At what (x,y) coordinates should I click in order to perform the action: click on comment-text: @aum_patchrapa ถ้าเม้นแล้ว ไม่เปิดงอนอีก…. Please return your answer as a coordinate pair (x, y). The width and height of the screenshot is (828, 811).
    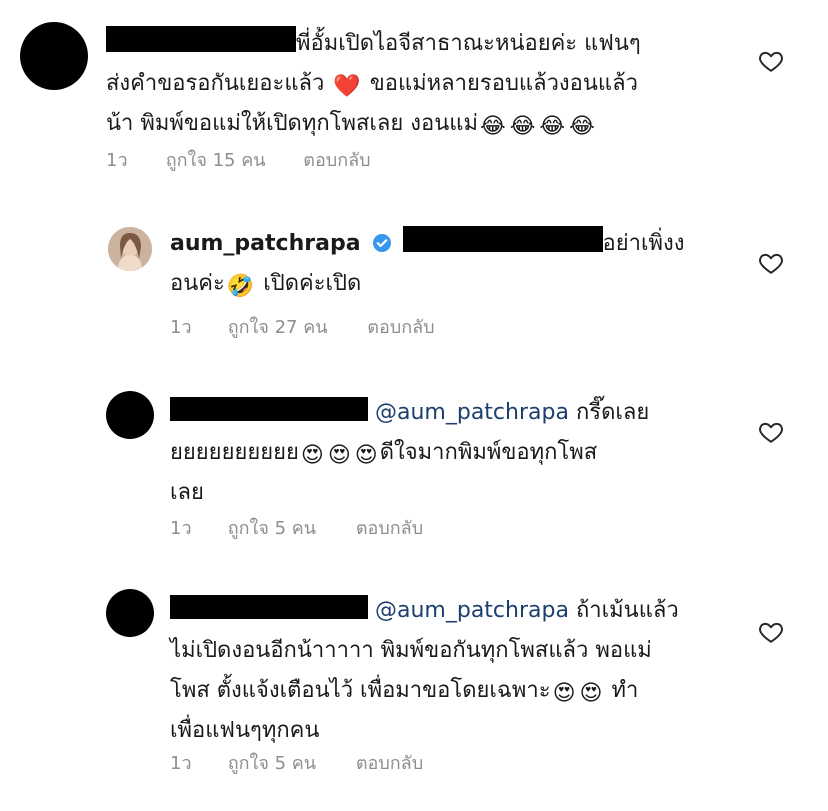
    Looking at the image, I should click on (460, 671).